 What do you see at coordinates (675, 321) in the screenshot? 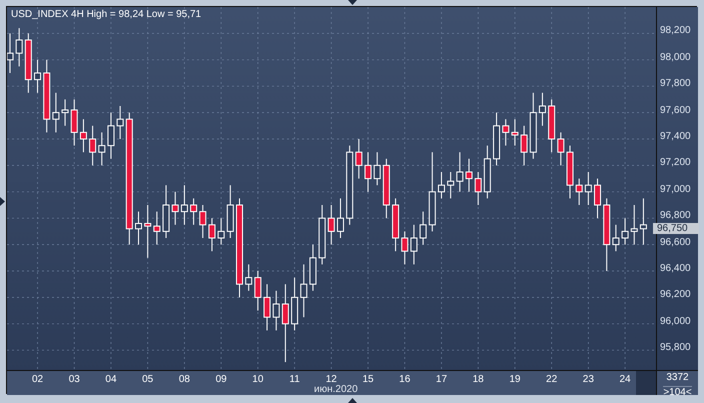
I see `price-label: 96,000` at bounding box center [675, 321].